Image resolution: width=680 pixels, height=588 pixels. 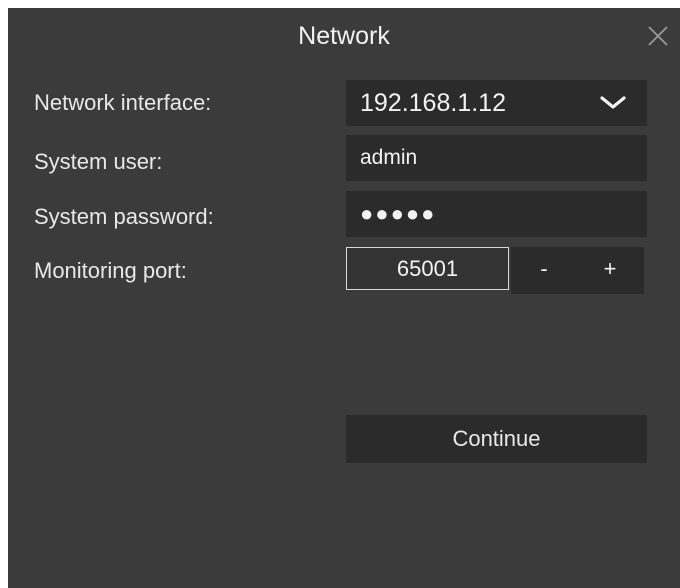 I want to click on network-interface-label: Network interface:, so click(x=123, y=102).